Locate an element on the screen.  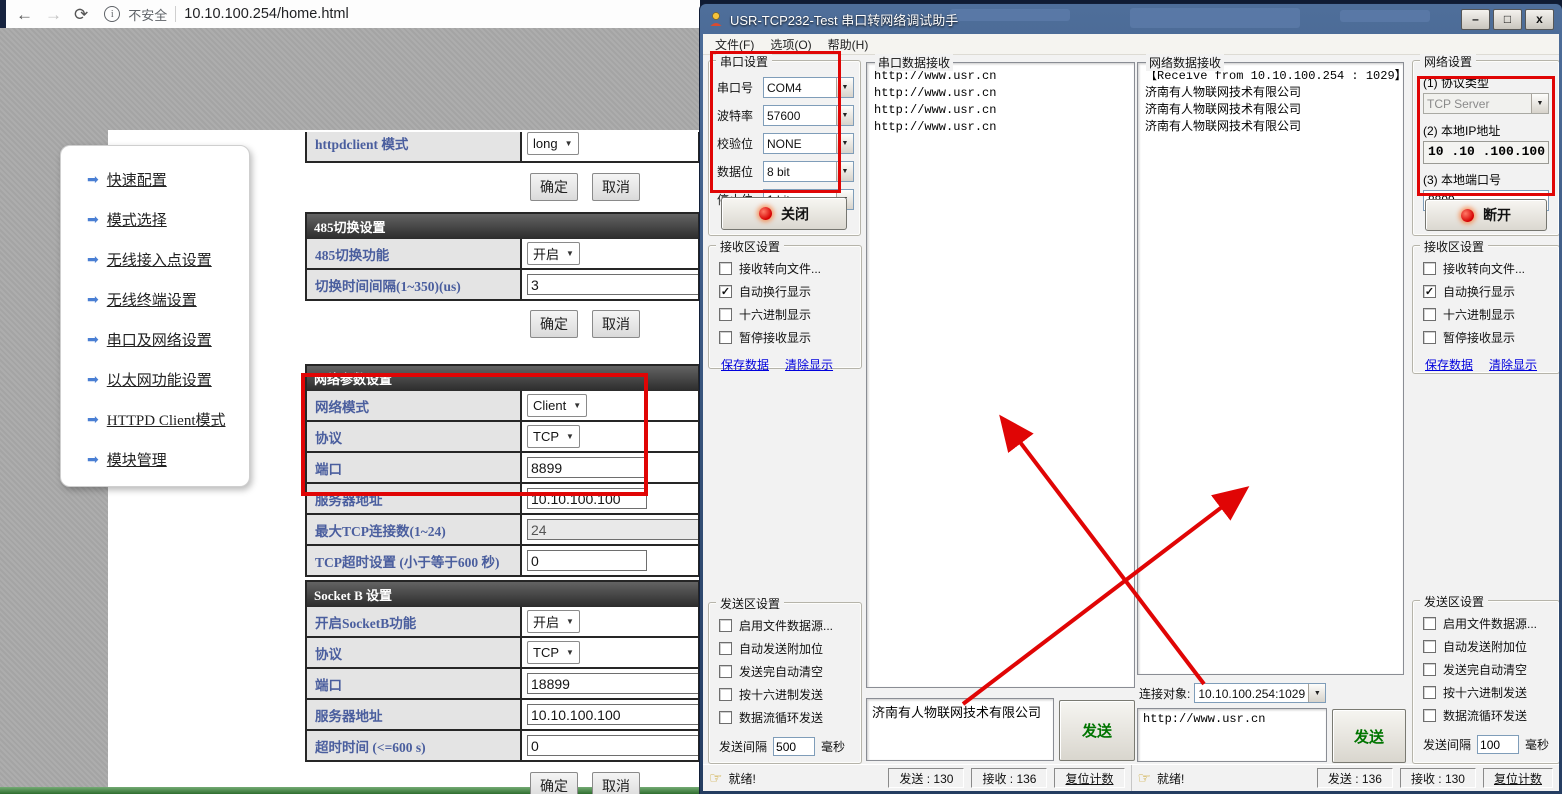
network-disconnect-button: 断开 is located at coordinates (1486, 215).